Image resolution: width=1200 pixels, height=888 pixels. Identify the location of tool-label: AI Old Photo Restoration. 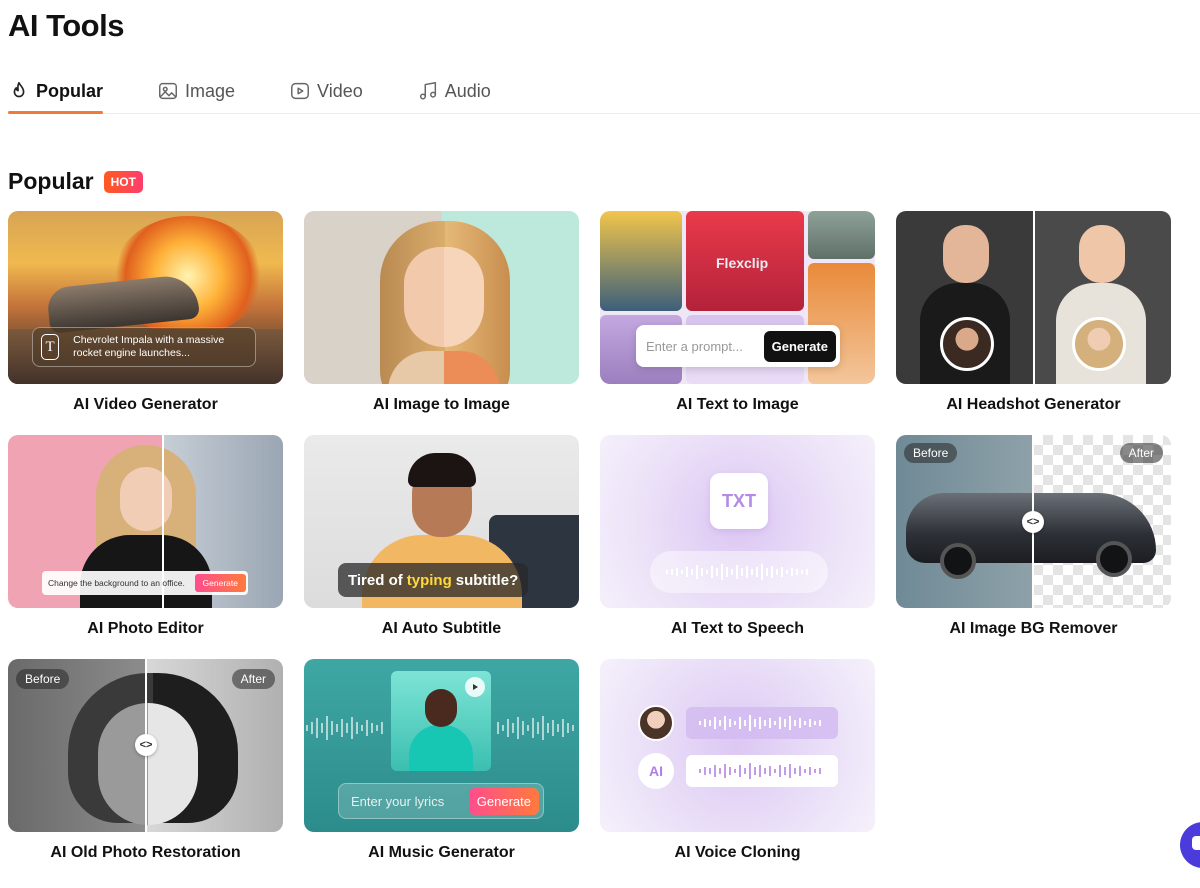
(145, 852).